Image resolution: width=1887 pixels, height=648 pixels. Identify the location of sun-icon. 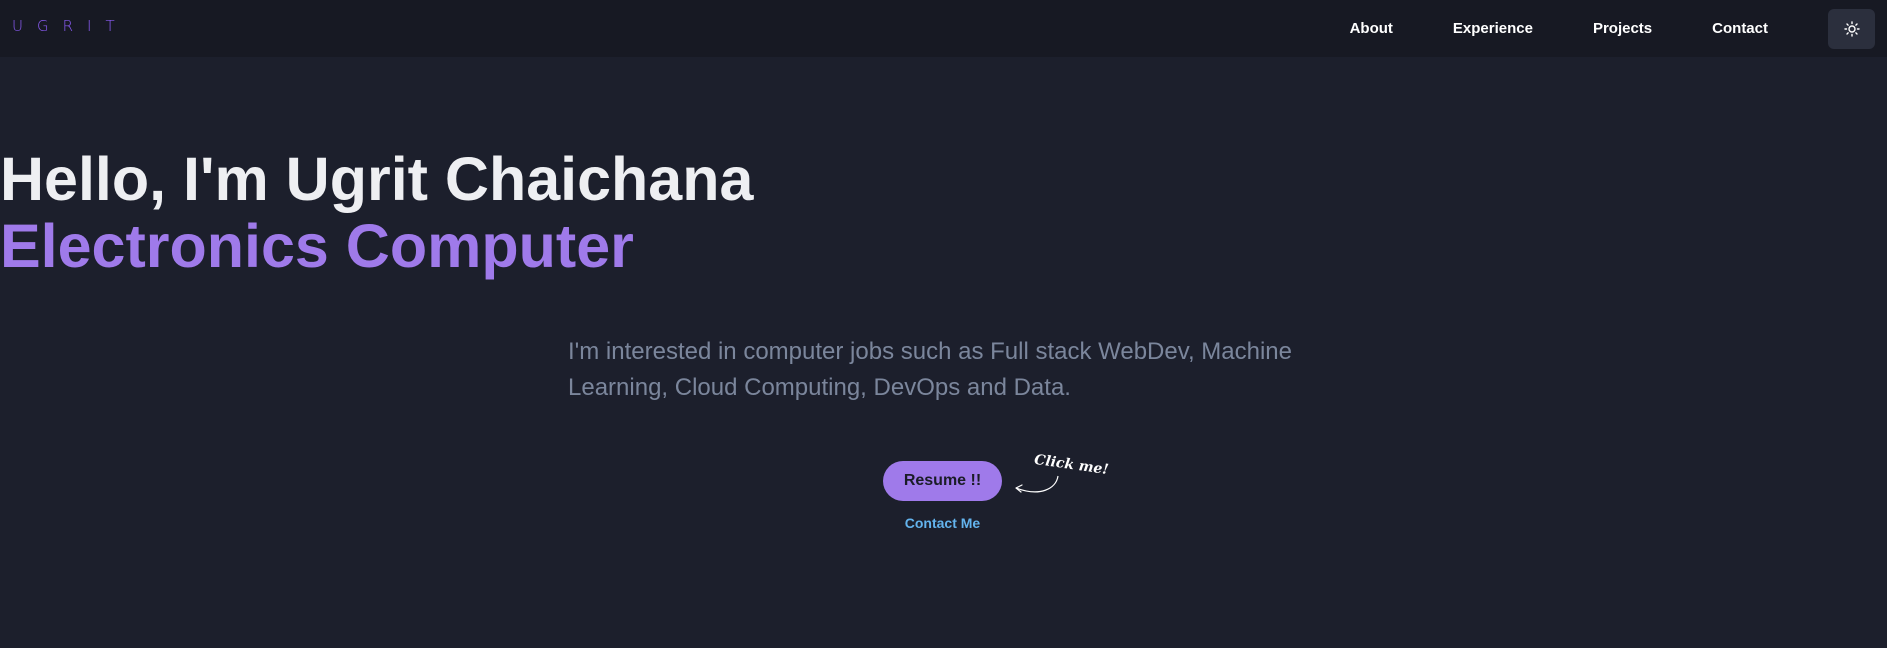
(1851, 28).